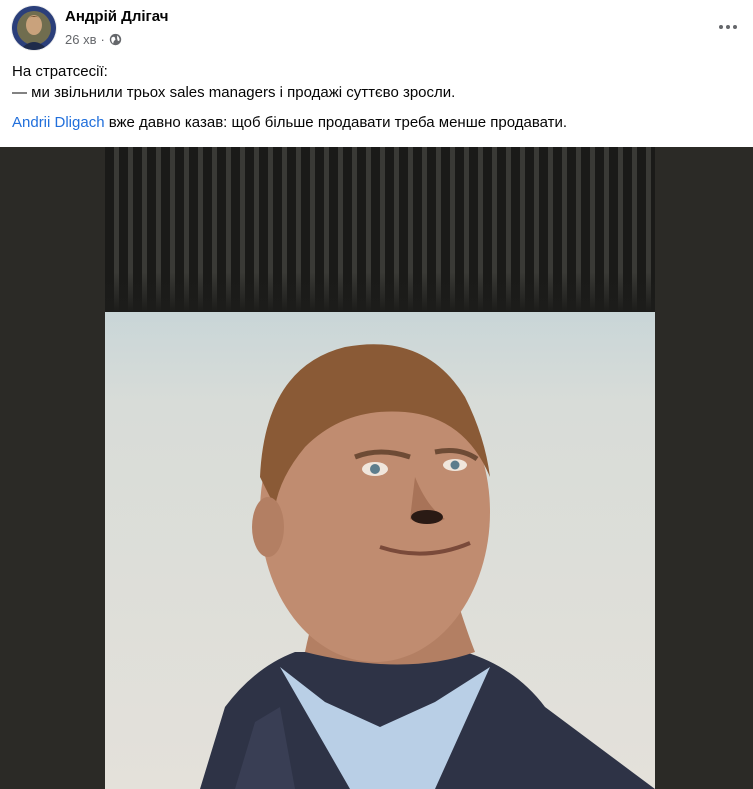 This screenshot has height=789, width=753. What do you see at coordinates (80, 39) in the screenshot?
I see `post-timestamp: 26 хв` at bounding box center [80, 39].